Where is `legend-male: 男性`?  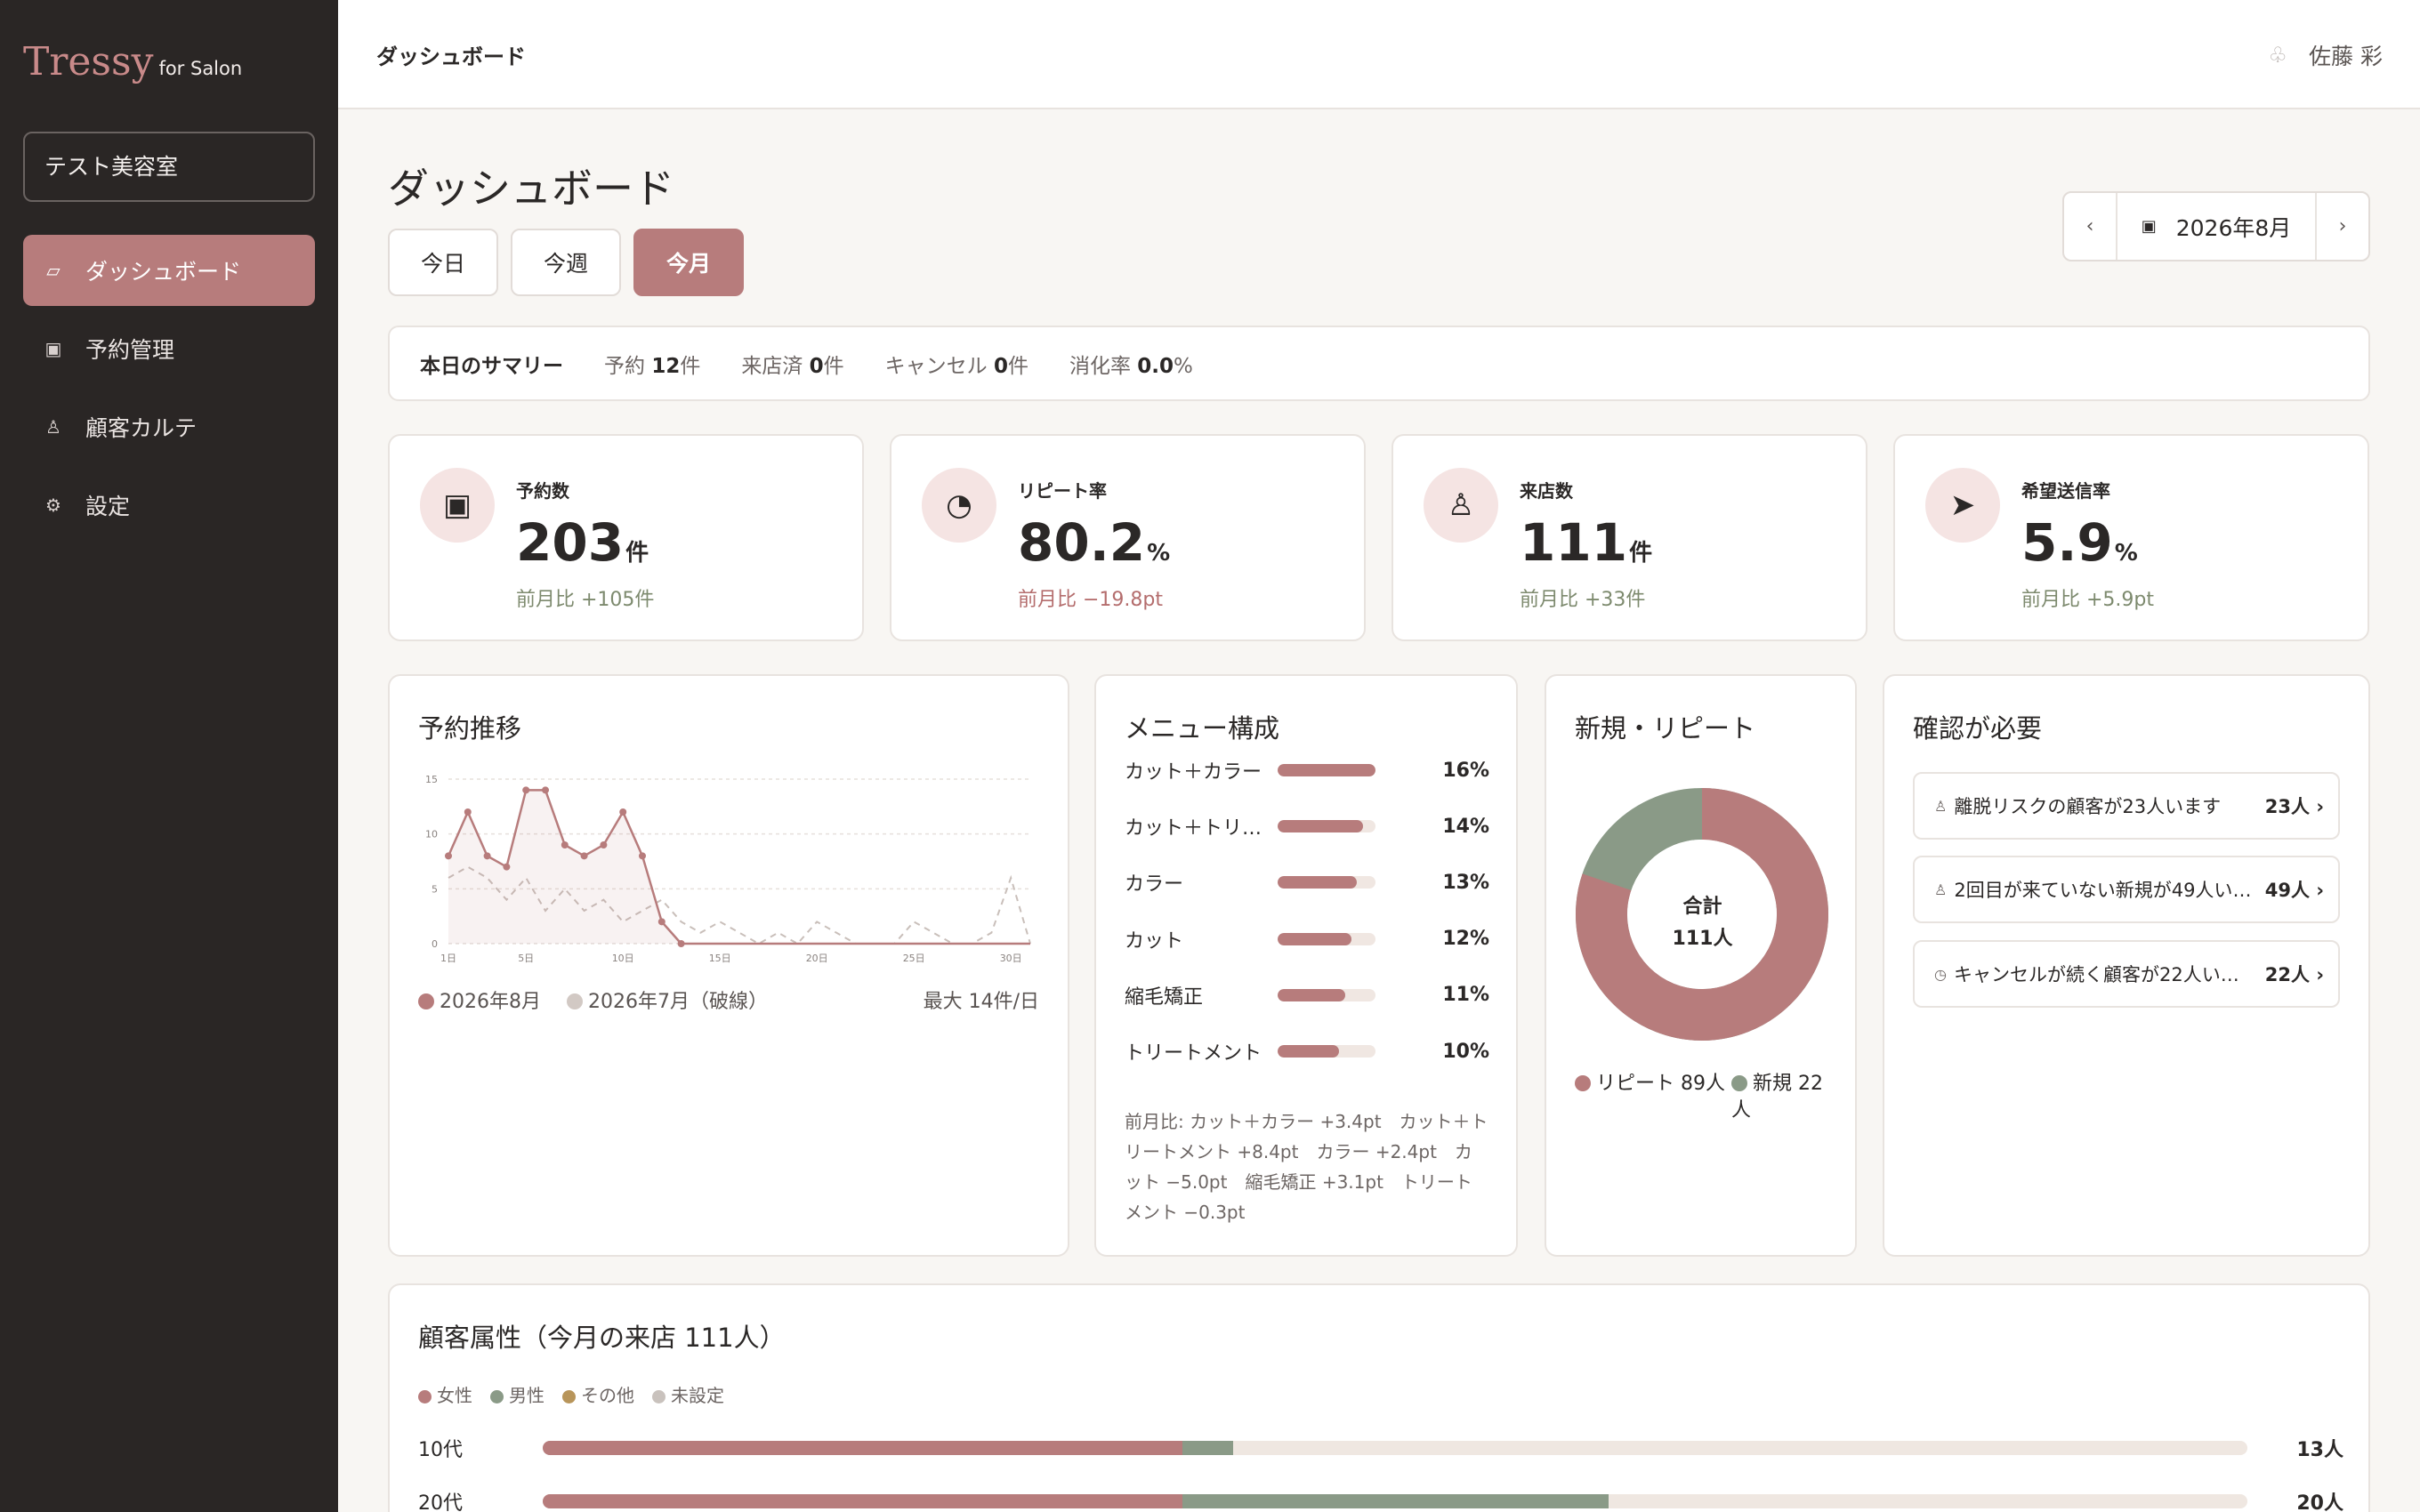
legend-male: 男性 is located at coordinates (517, 1394).